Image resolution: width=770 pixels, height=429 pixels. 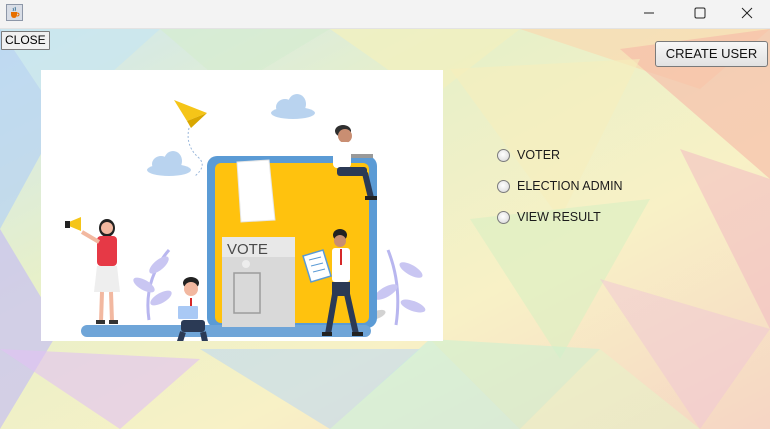 I want to click on close-icon, so click(x=747, y=13).